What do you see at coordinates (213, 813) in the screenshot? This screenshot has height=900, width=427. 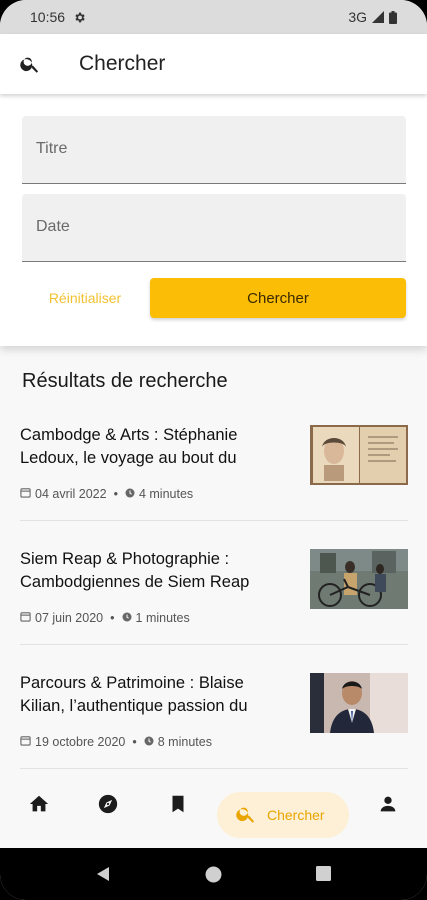 I see `bottom-navigation: Chercher` at bounding box center [213, 813].